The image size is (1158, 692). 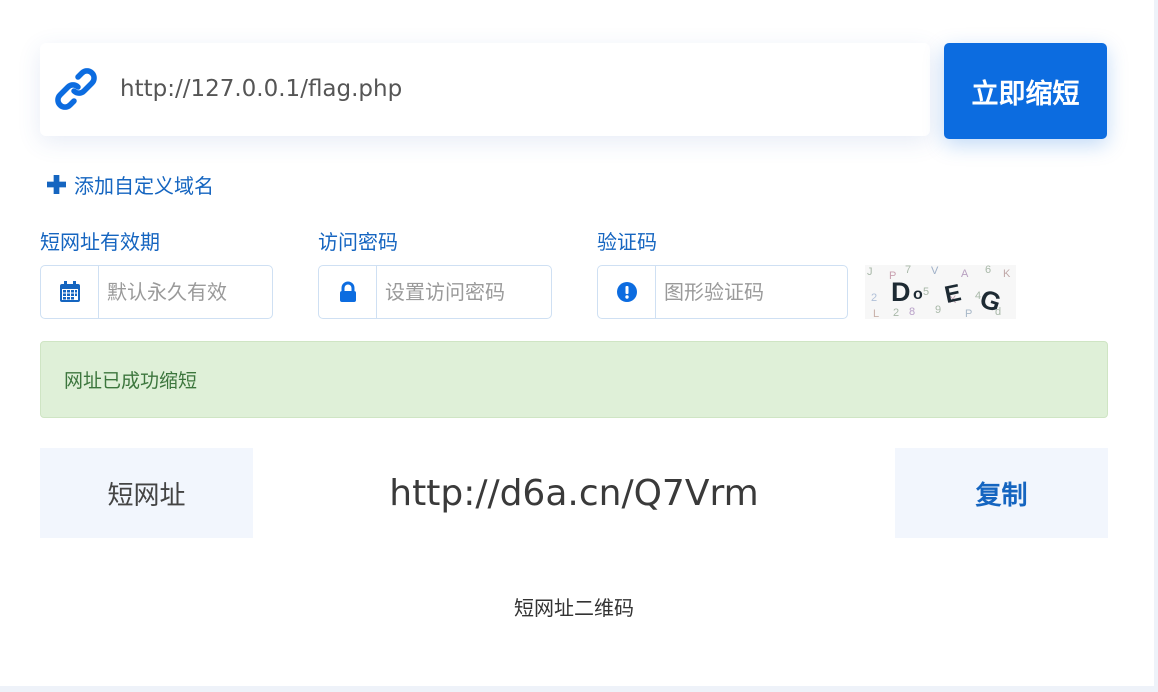 I want to click on svg-text: V, so click(x=935, y=271).